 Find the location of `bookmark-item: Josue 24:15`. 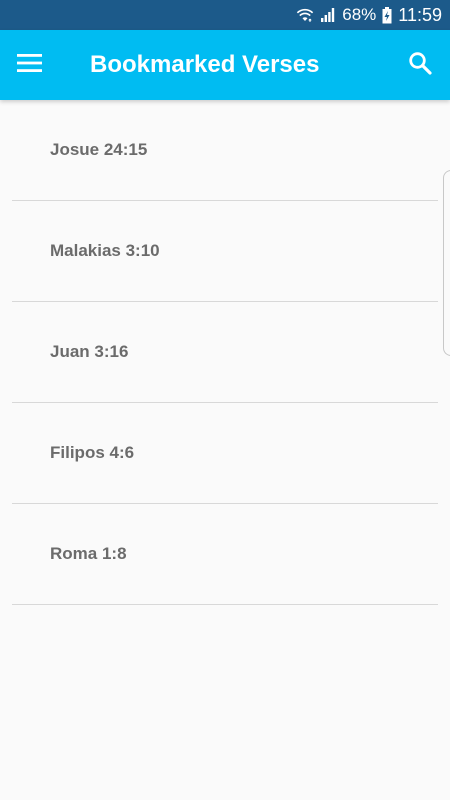

bookmark-item: Josue 24:15 is located at coordinates (225, 150).